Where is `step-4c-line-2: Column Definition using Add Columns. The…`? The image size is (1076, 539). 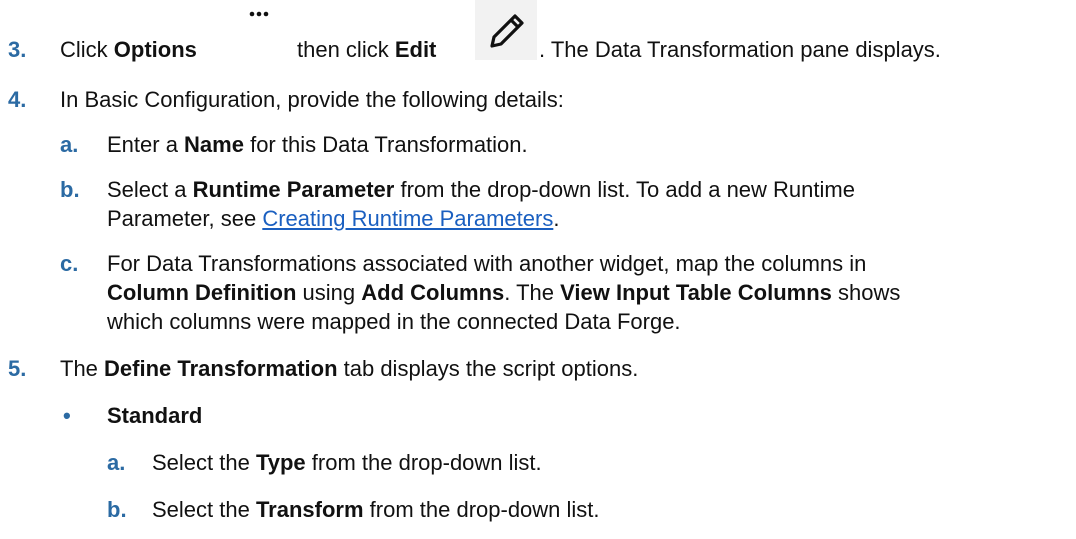
step-4c-line-2: Column Definition using Add Columns. The… is located at coordinates (504, 292).